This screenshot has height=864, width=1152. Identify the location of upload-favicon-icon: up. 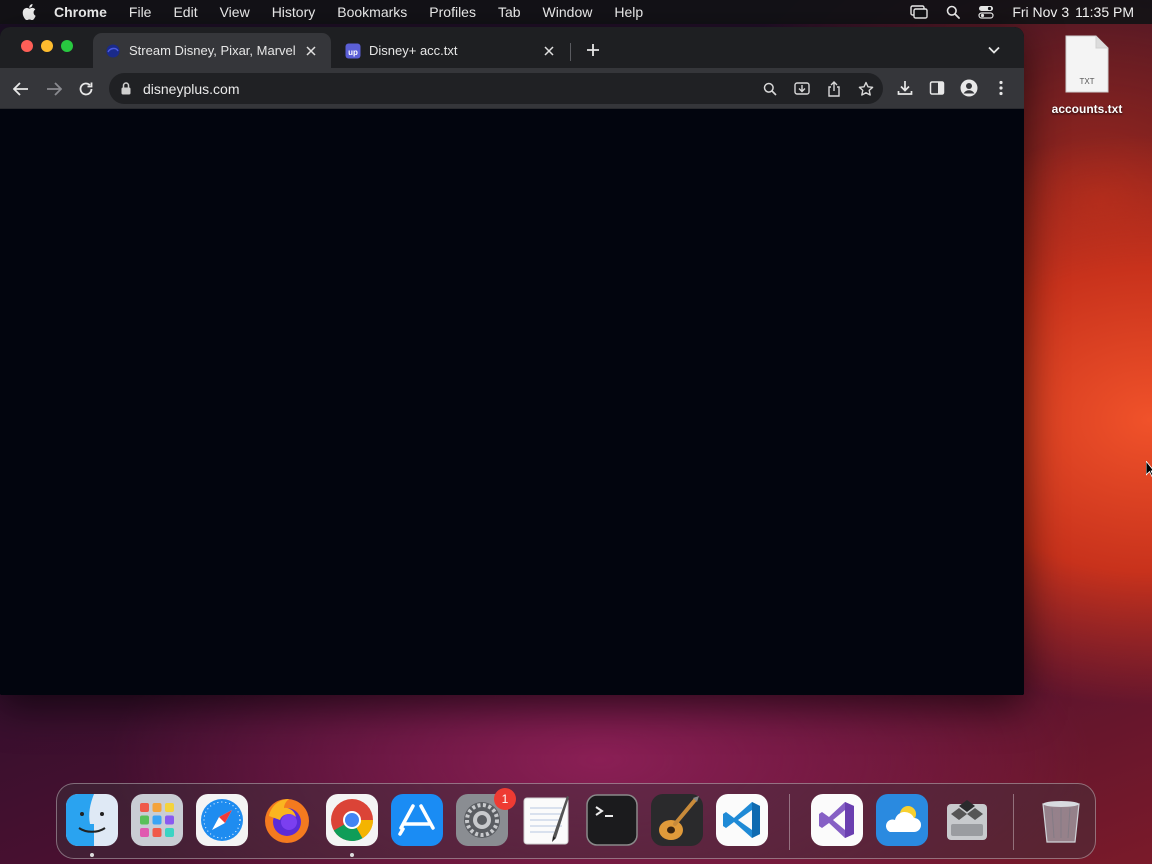
(353, 51).